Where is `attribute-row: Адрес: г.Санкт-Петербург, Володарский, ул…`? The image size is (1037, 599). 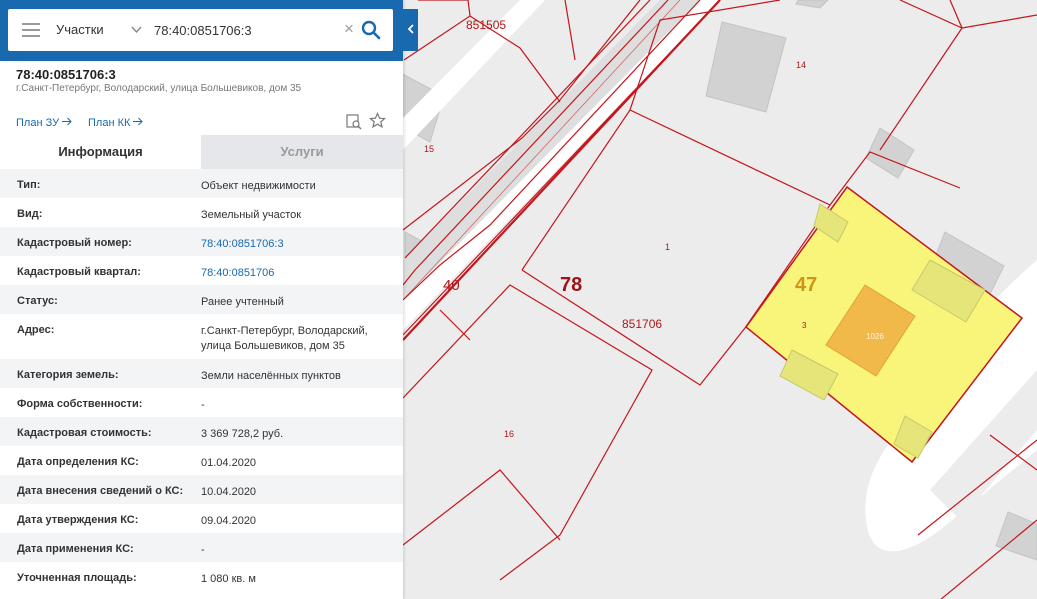
attribute-row: Адрес: г.Санкт-Петербург, Володарский, ул… is located at coordinates (201, 336).